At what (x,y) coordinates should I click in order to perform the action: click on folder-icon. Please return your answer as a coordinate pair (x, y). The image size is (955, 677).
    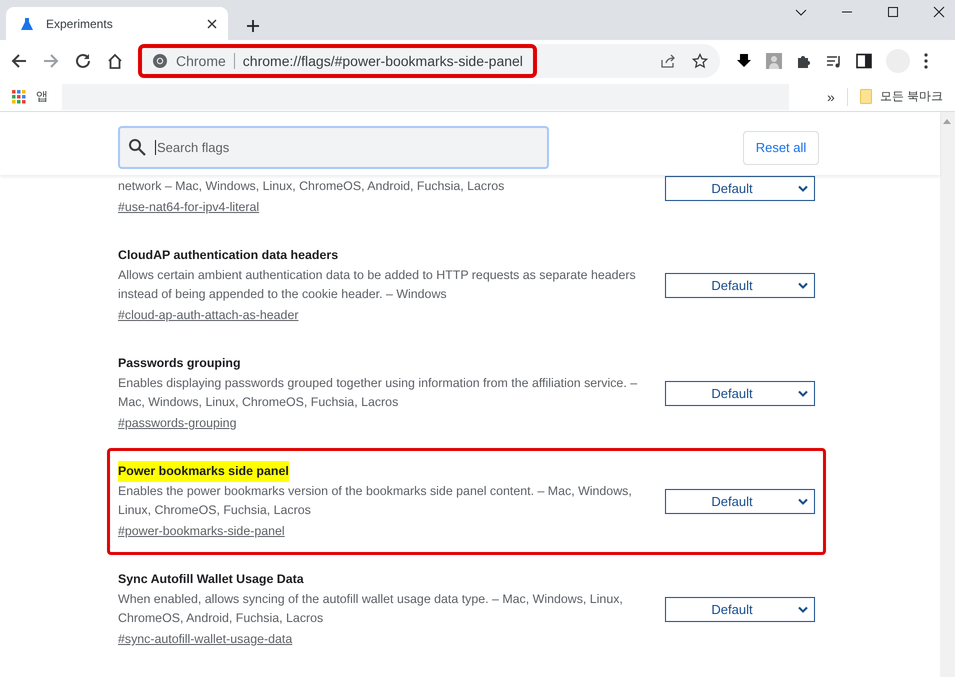
    Looking at the image, I should click on (866, 96).